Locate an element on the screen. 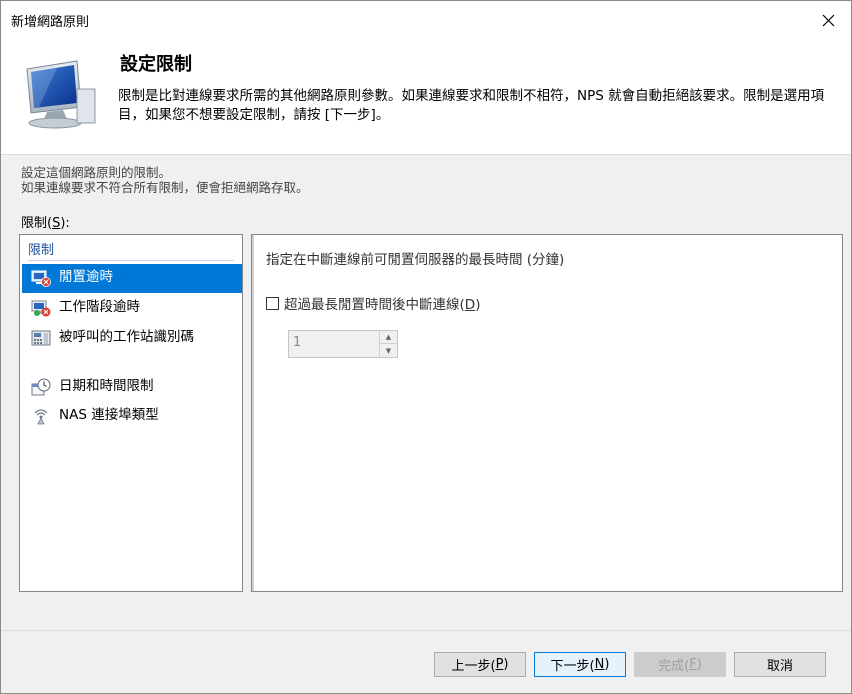 The width and height of the screenshot is (852, 694). nav-item-day-time: 日期和時間限制 is located at coordinates (132, 387).